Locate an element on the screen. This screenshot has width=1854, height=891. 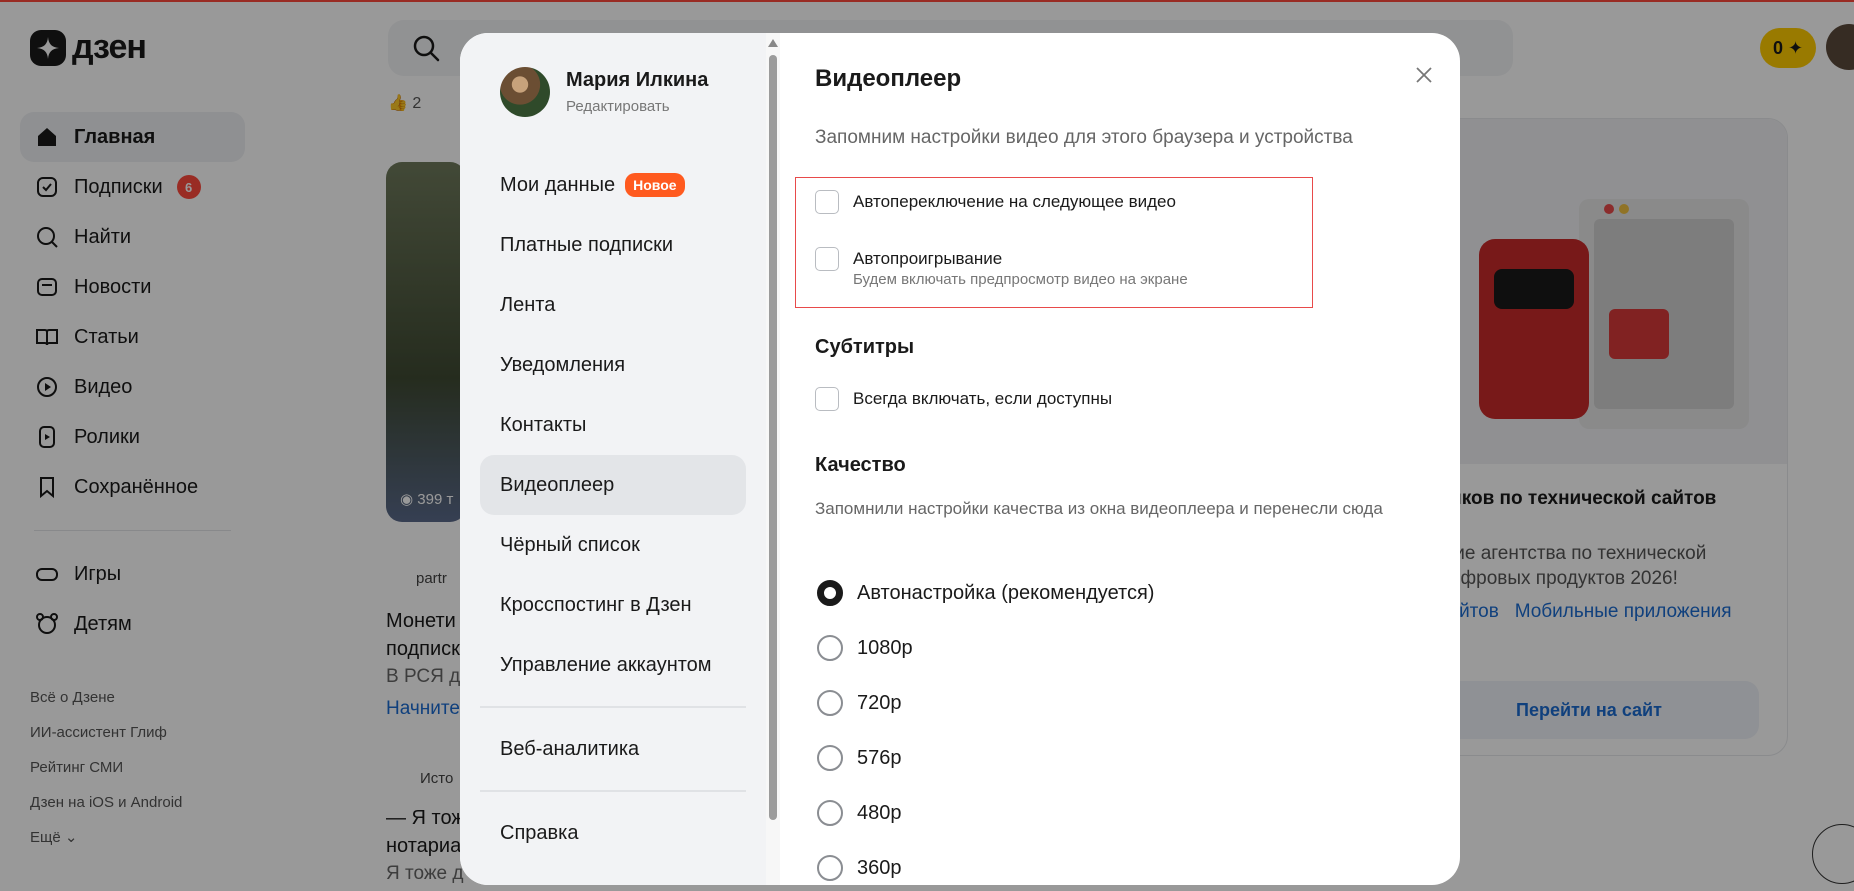
menu-item-help: Справка is located at coordinates (613, 833).